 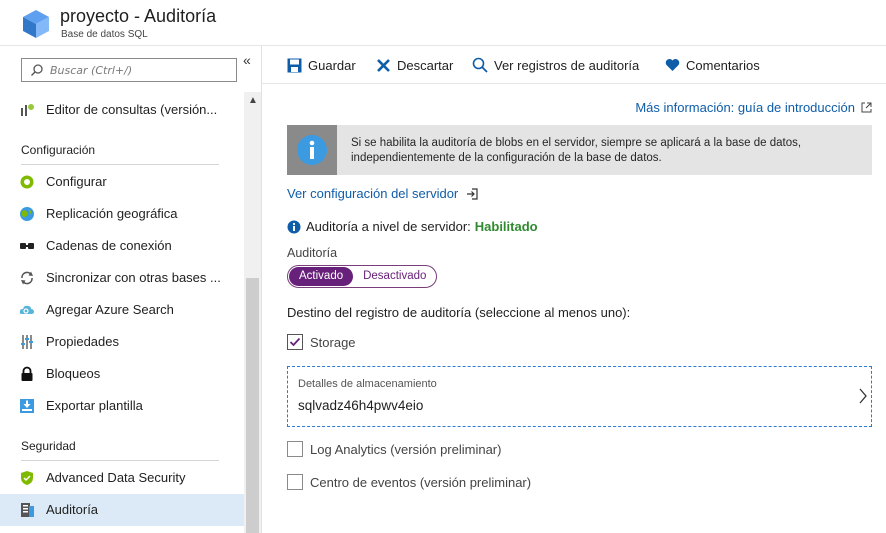 I want to click on sidebar-item-advanced-data-security: Advanced Data Security, so click(x=122, y=478).